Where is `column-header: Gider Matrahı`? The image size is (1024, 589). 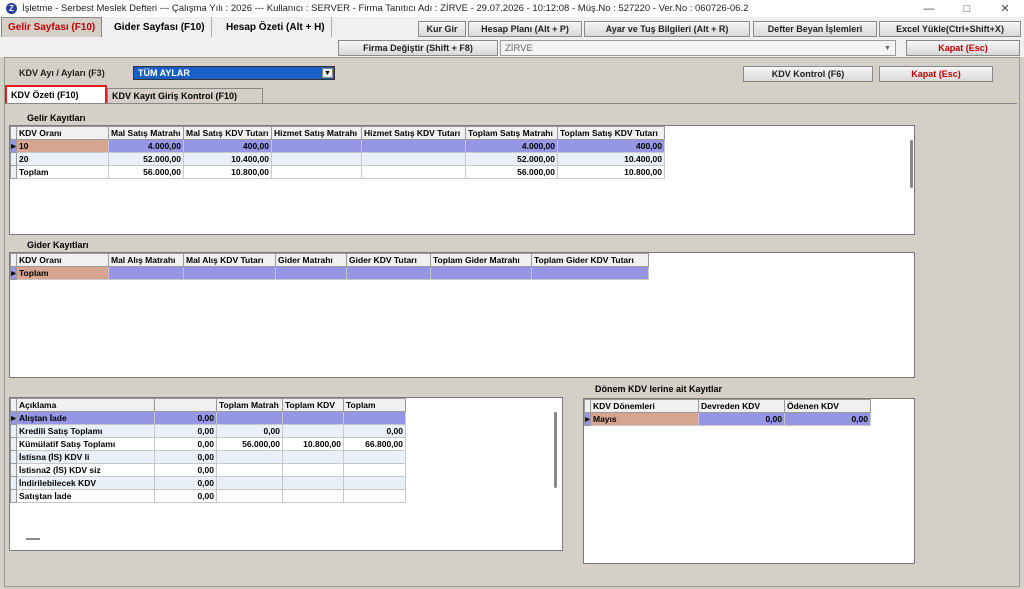 column-header: Gider Matrahı is located at coordinates (311, 260).